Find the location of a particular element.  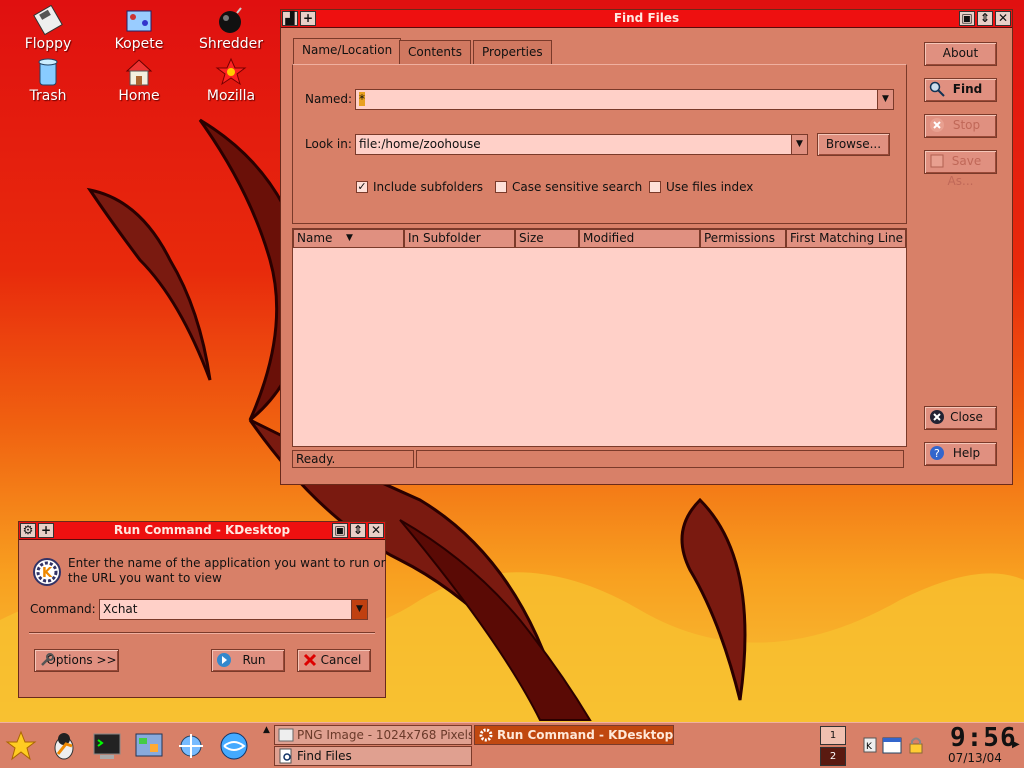

prompt-line-2: the URL you want to view is located at coordinates (145, 578).